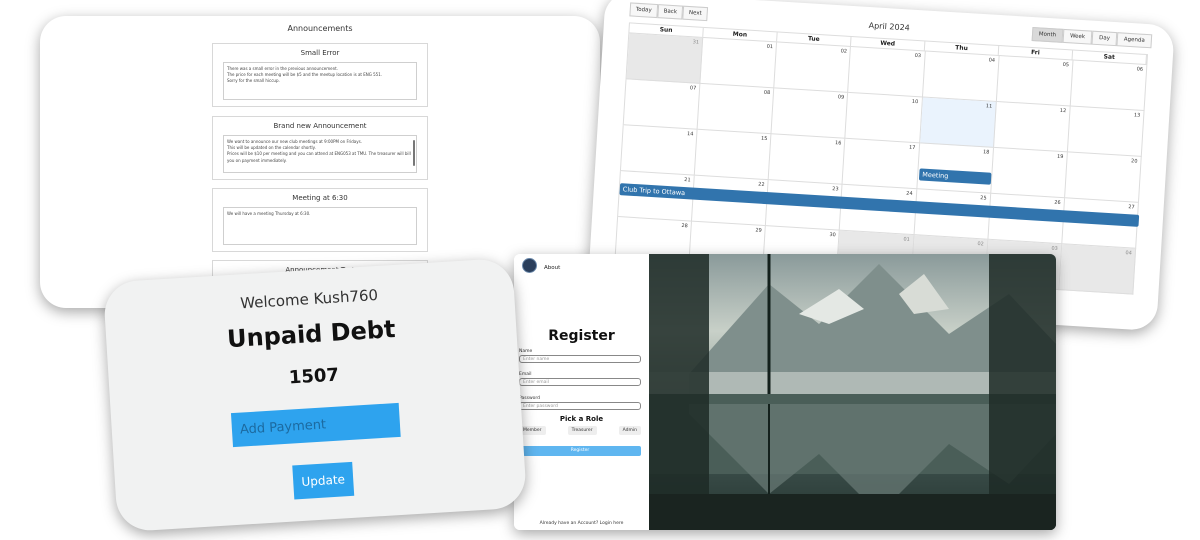 The height and width of the screenshot is (540, 1200). What do you see at coordinates (580, 406) in the screenshot?
I see `password-field: Enter password` at bounding box center [580, 406].